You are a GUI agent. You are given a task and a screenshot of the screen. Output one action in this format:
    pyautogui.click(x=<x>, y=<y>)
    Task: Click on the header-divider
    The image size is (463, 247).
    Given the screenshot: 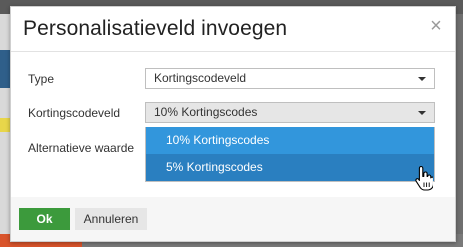 What is the action you would take?
    pyautogui.click(x=233, y=51)
    